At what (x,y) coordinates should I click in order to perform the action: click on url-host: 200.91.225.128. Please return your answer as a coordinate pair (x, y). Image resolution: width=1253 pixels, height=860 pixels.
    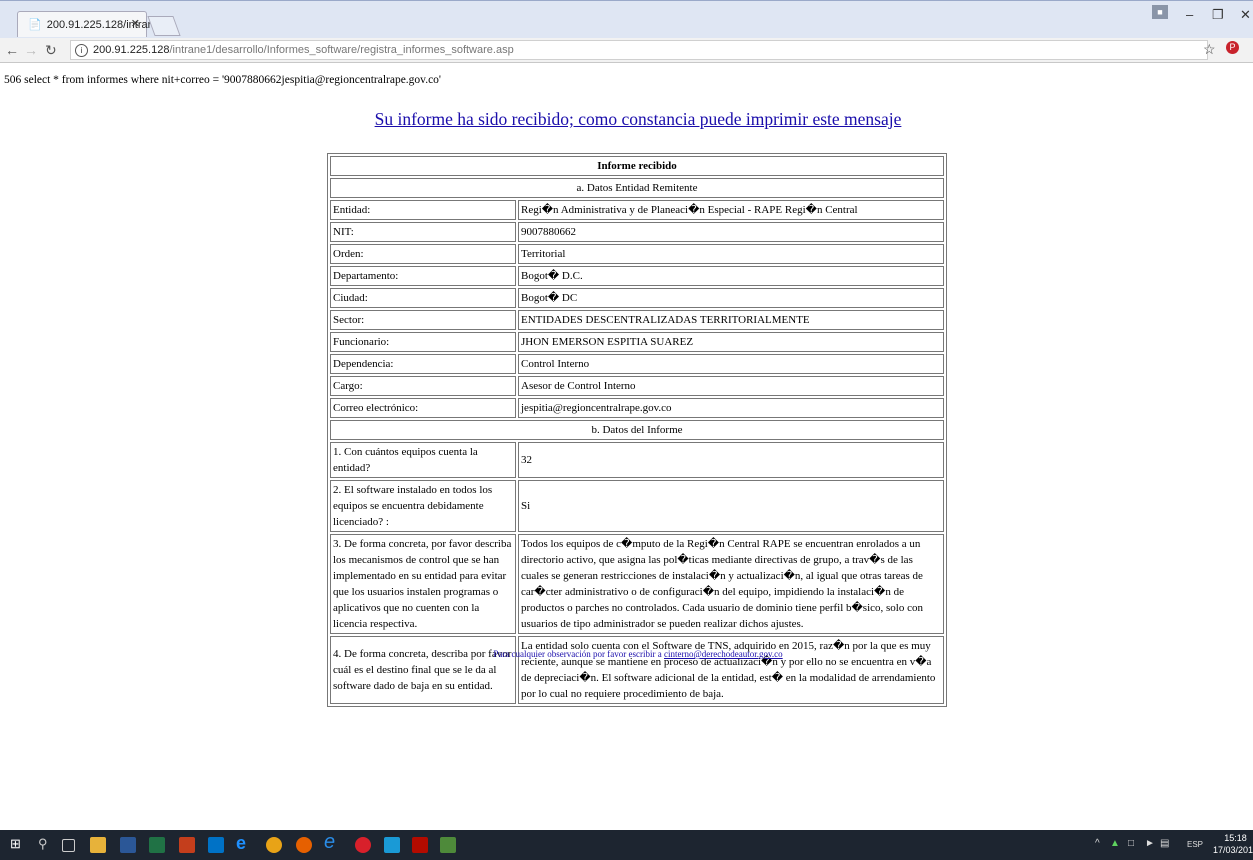
    Looking at the image, I should click on (131, 50).